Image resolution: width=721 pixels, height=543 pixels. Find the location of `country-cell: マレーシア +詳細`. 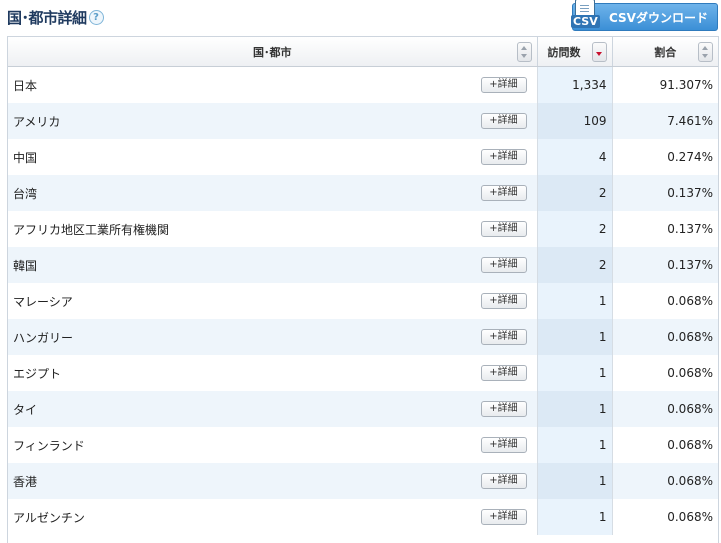

country-cell: マレーシア +詳細 is located at coordinates (273, 301).